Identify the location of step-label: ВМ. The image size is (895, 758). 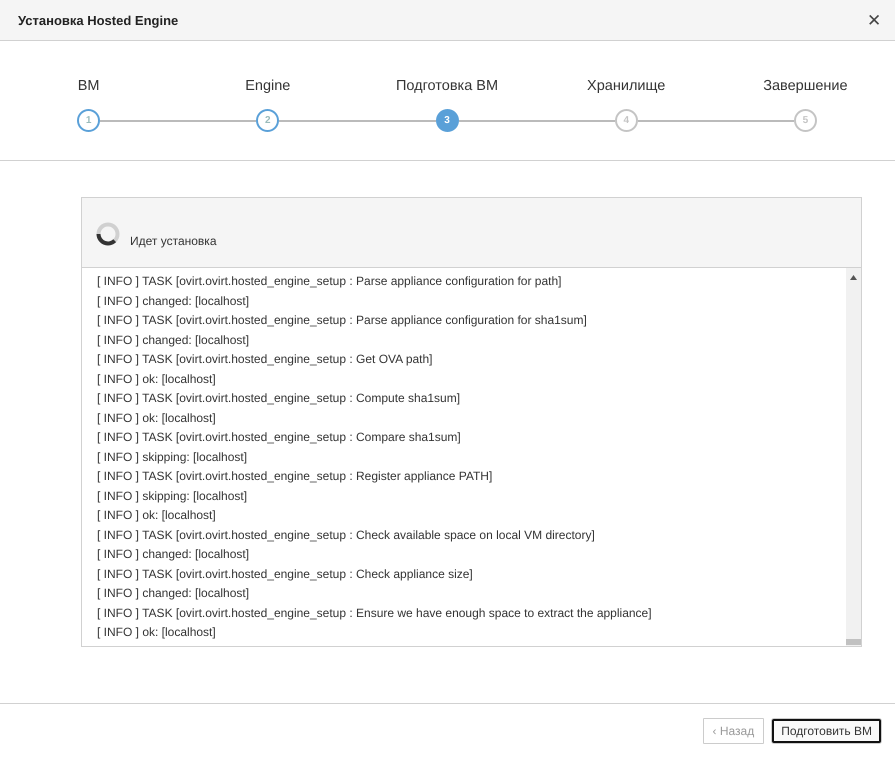
(89, 87).